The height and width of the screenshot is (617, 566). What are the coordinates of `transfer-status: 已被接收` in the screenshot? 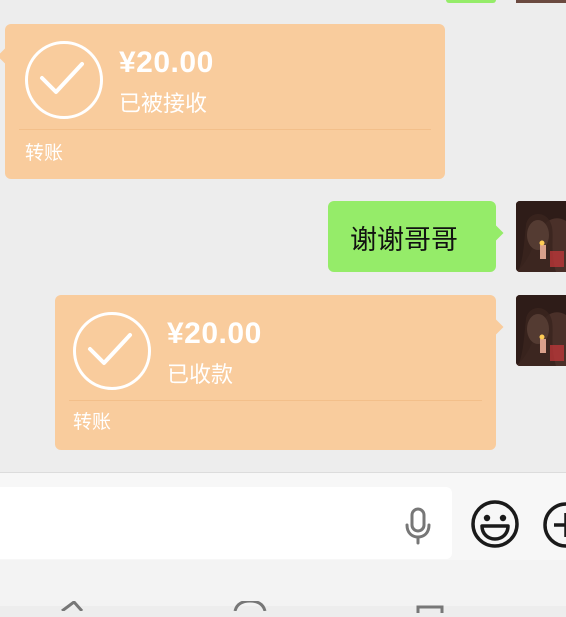 It's located at (163, 104).